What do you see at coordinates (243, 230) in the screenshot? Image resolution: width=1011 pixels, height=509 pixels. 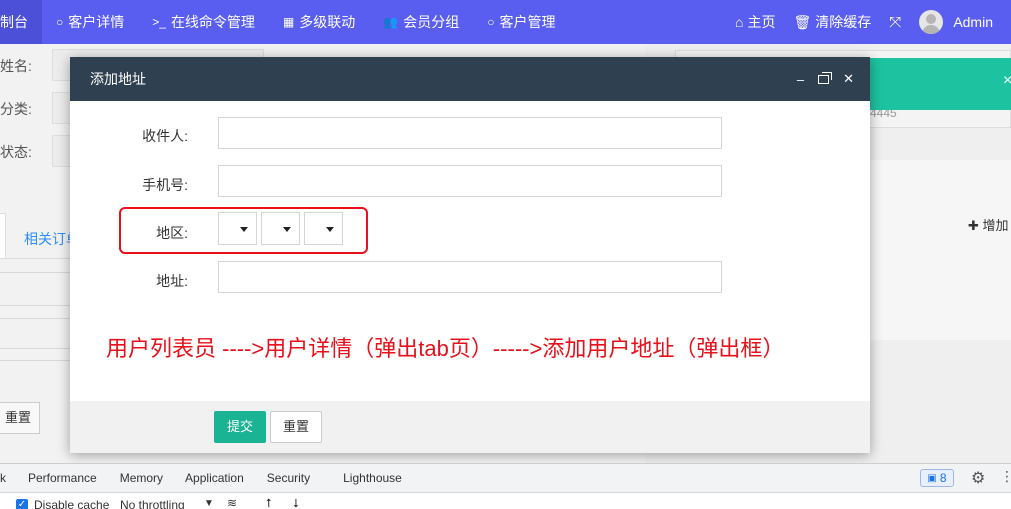 I see `highlight-box` at bounding box center [243, 230].